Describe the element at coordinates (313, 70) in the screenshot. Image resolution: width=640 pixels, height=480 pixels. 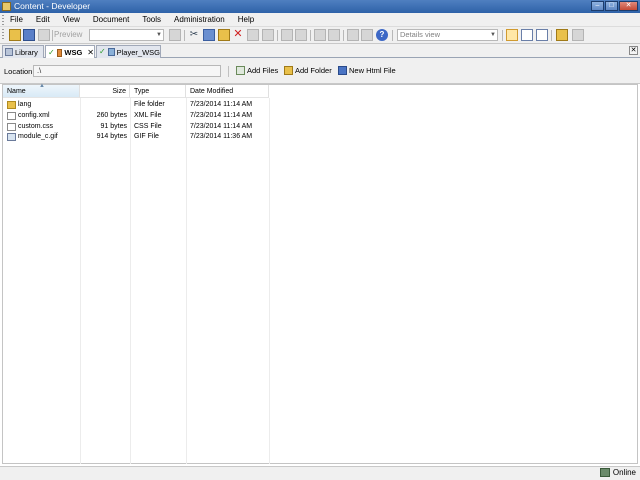
I see `add-folder-label: Add Folder` at that location.